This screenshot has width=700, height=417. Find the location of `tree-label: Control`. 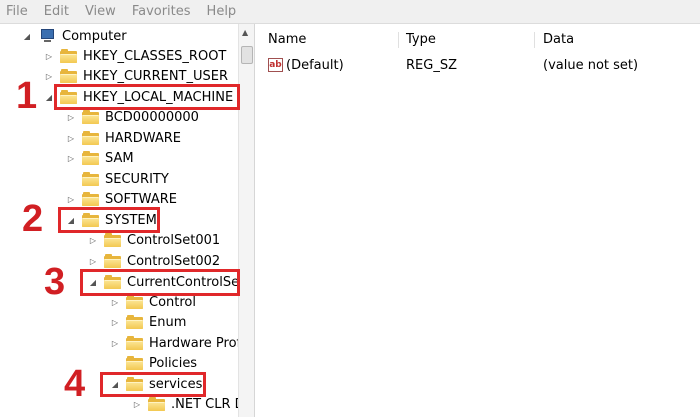

tree-label: Control is located at coordinates (172, 302).